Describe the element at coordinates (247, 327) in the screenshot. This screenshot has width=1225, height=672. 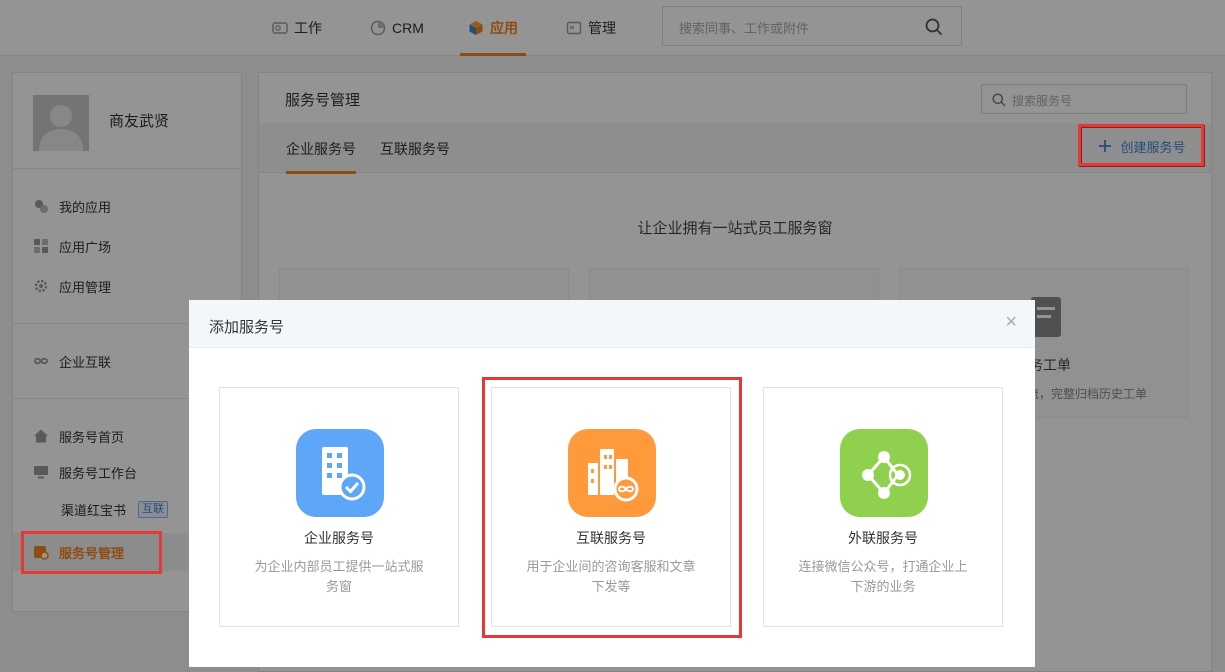
I see `dialog-title: 添加服务号` at that location.